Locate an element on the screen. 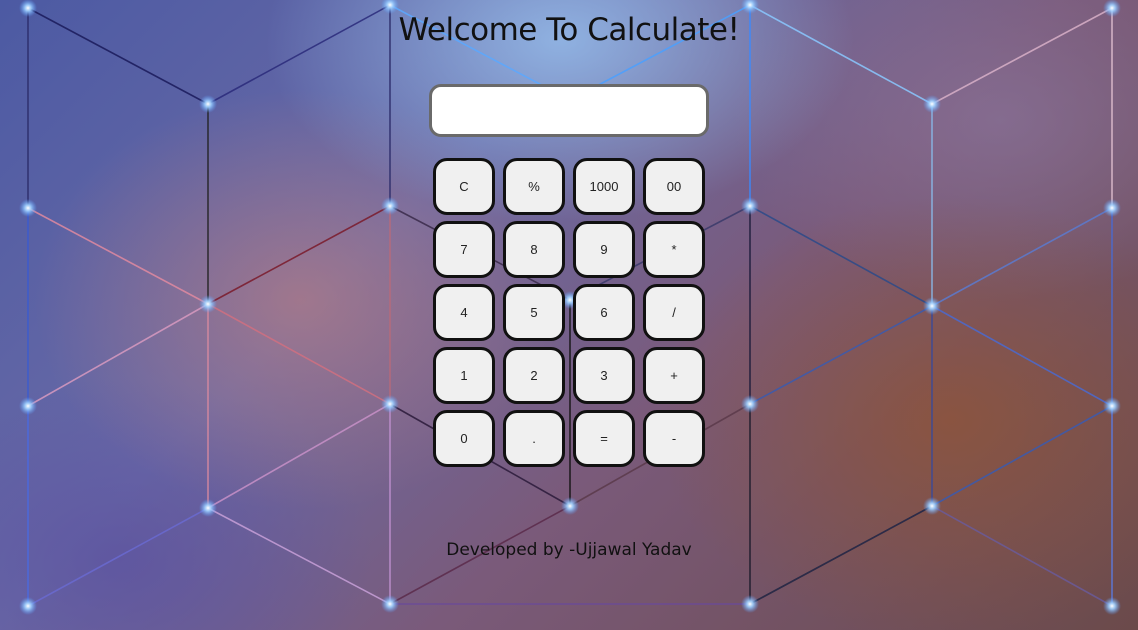 The image size is (1138, 630). key-two-button: 2 is located at coordinates (534, 375).